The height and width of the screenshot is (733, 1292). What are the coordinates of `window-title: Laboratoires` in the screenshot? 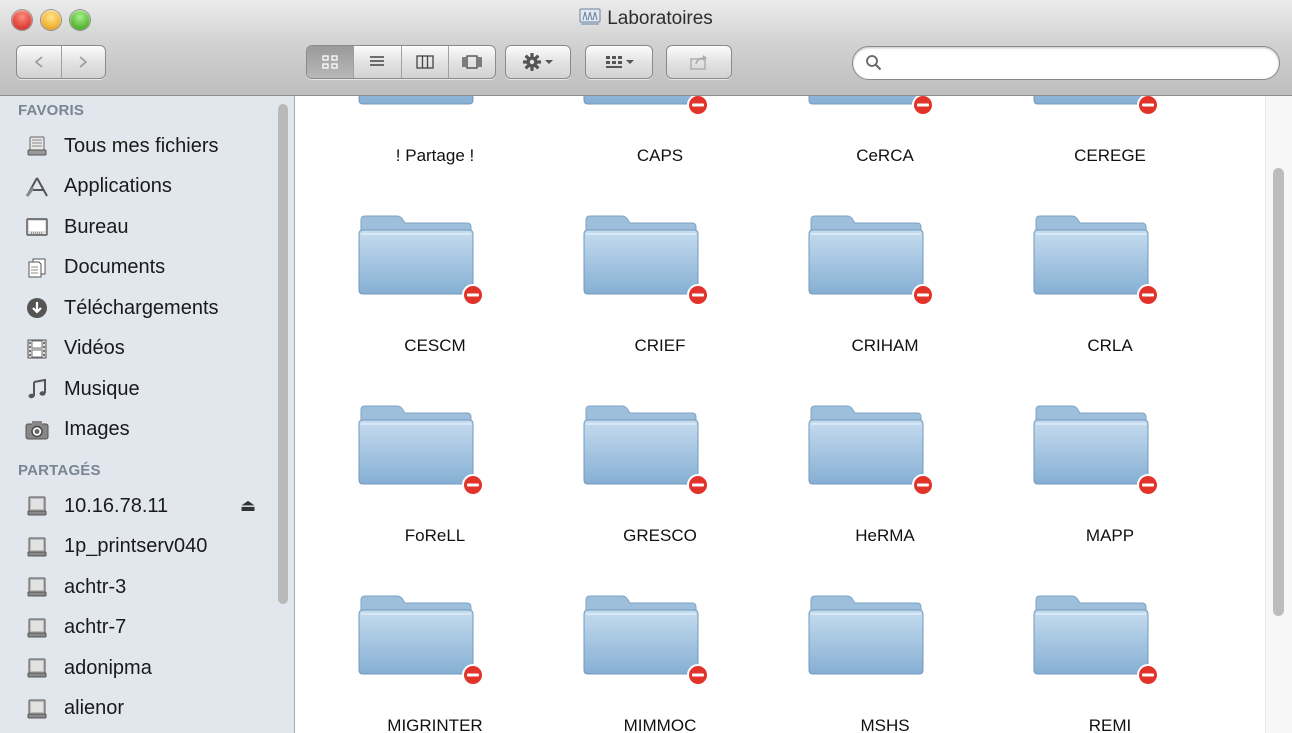 It's located at (646, 19).